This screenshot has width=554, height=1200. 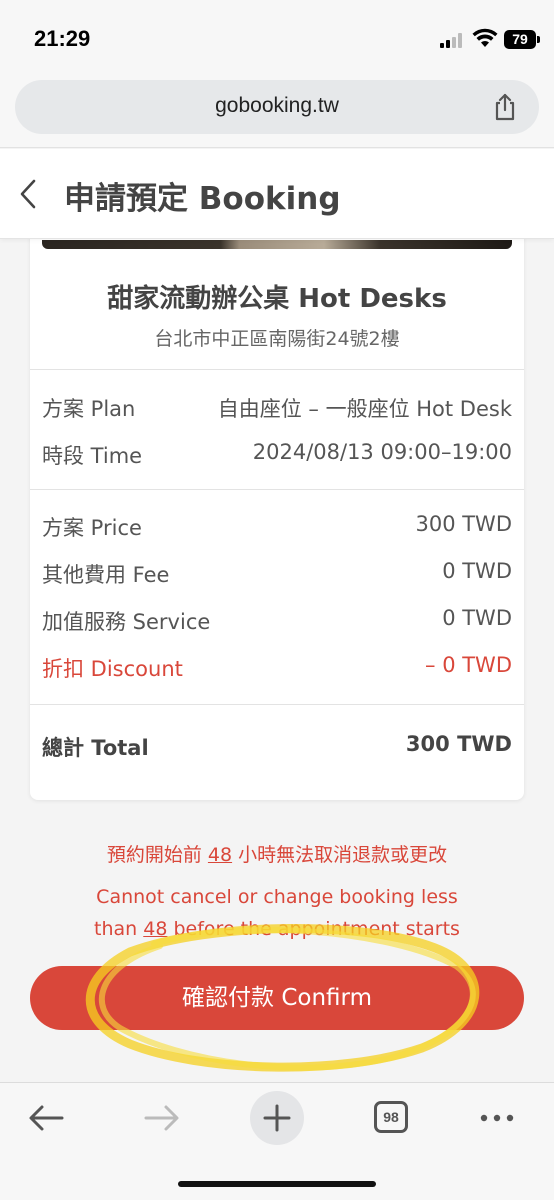 What do you see at coordinates (62, 38) in the screenshot?
I see `status-time: 21:29` at bounding box center [62, 38].